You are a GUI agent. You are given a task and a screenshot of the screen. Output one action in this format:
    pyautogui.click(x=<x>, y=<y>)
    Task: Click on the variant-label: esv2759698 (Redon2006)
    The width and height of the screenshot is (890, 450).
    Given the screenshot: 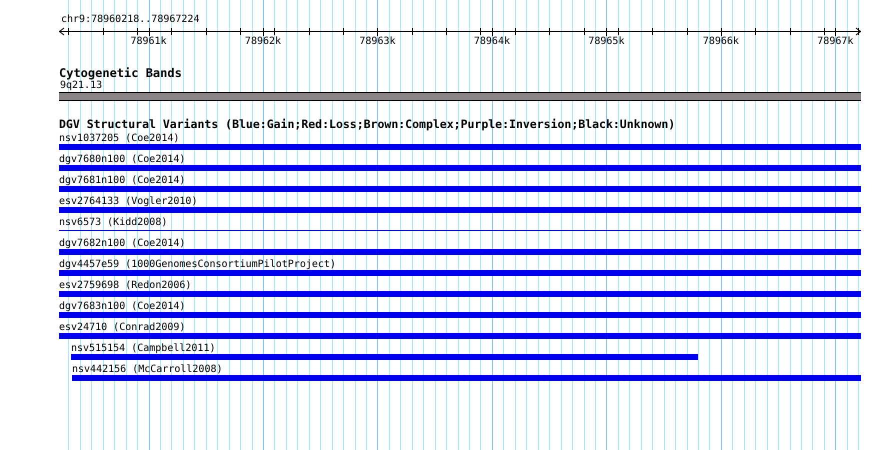 What is the action you would take?
    pyautogui.click(x=125, y=285)
    